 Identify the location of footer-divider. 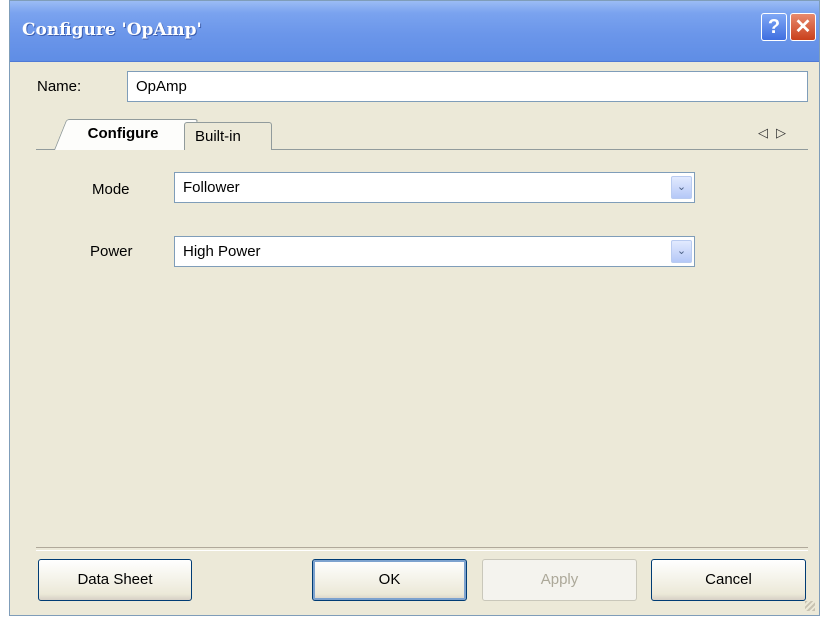
(422, 549).